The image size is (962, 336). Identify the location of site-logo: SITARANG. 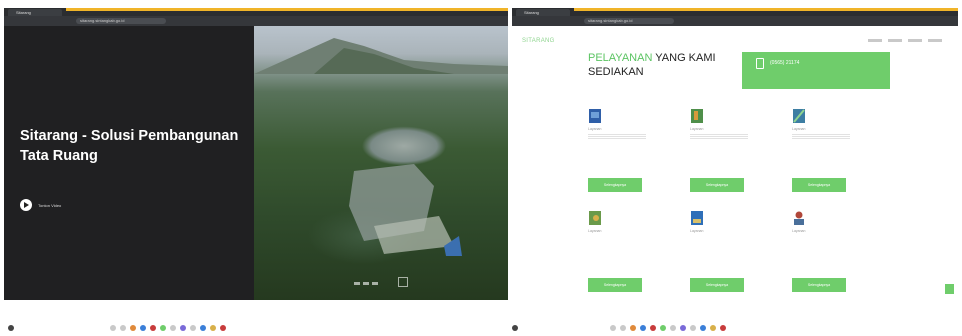
(538, 41).